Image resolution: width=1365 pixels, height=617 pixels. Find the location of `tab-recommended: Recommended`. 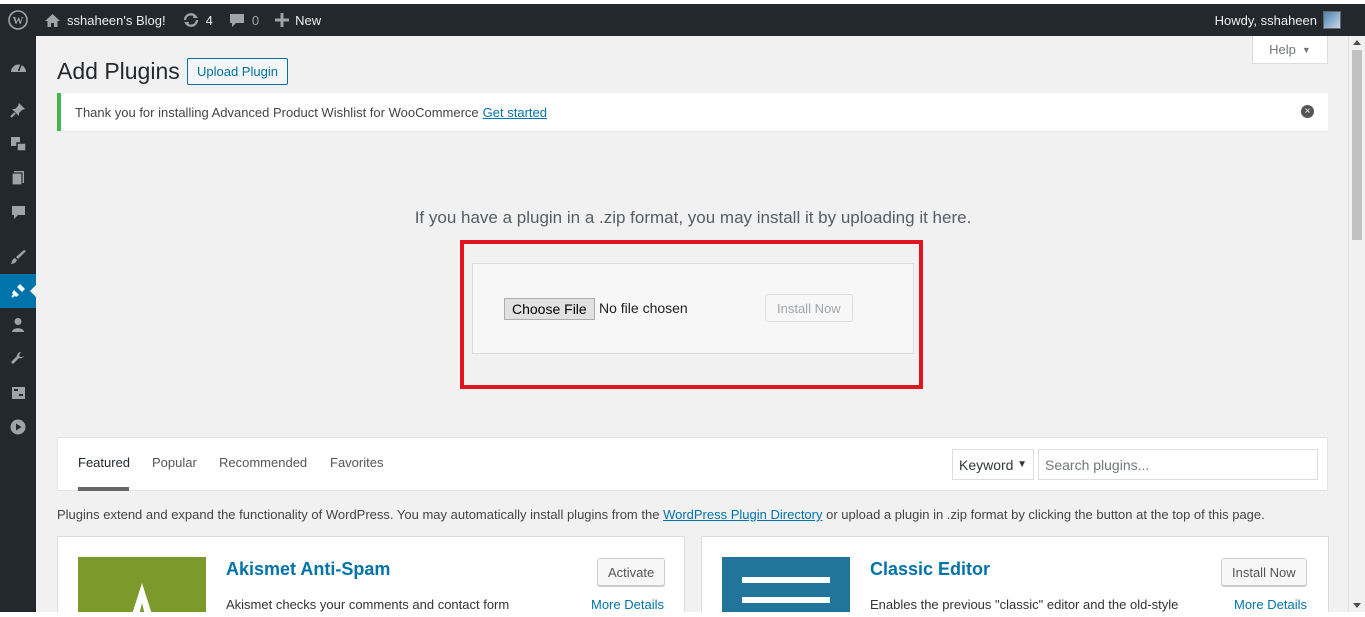

tab-recommended: Recommended is located at coordinates (263, 462).